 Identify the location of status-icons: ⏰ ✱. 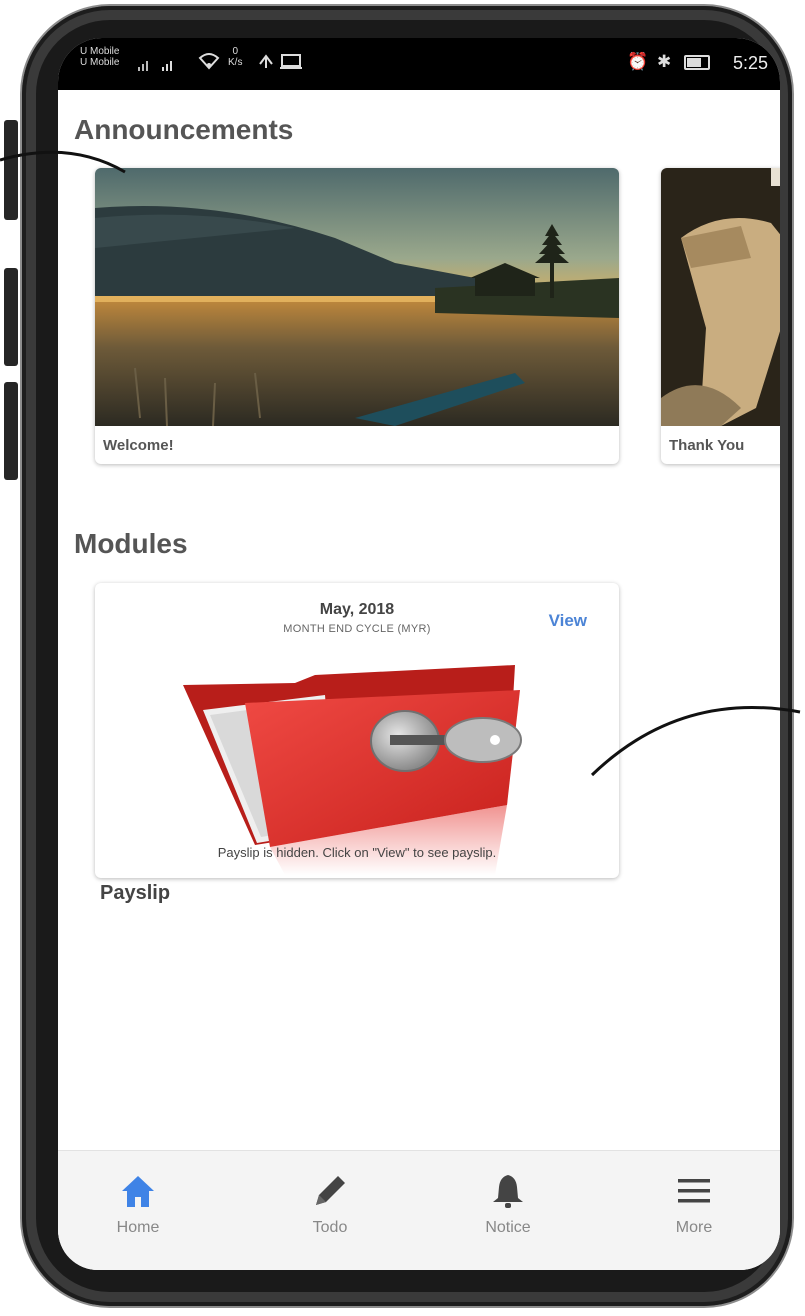
(668, 62).